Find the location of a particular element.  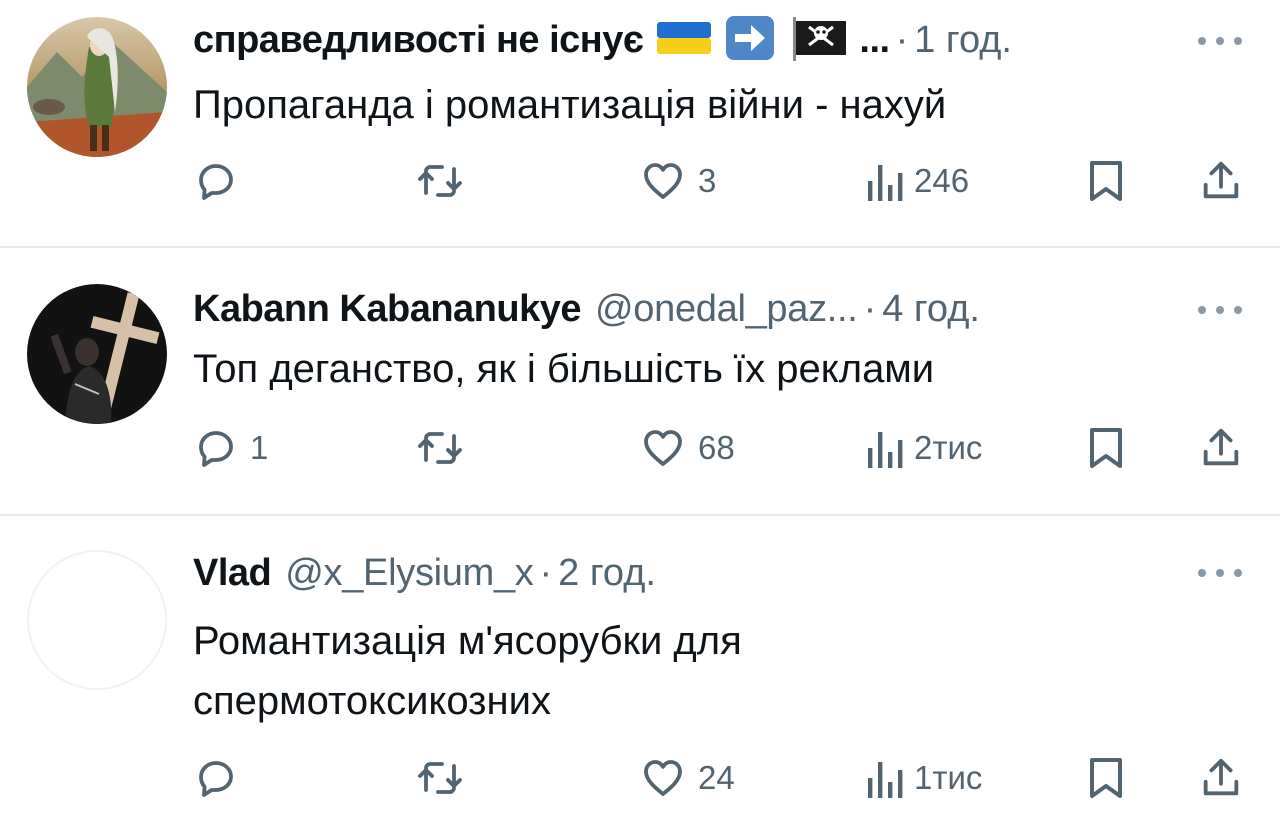

arrow-right-emoji-icon is located at coordinates (750, 40).